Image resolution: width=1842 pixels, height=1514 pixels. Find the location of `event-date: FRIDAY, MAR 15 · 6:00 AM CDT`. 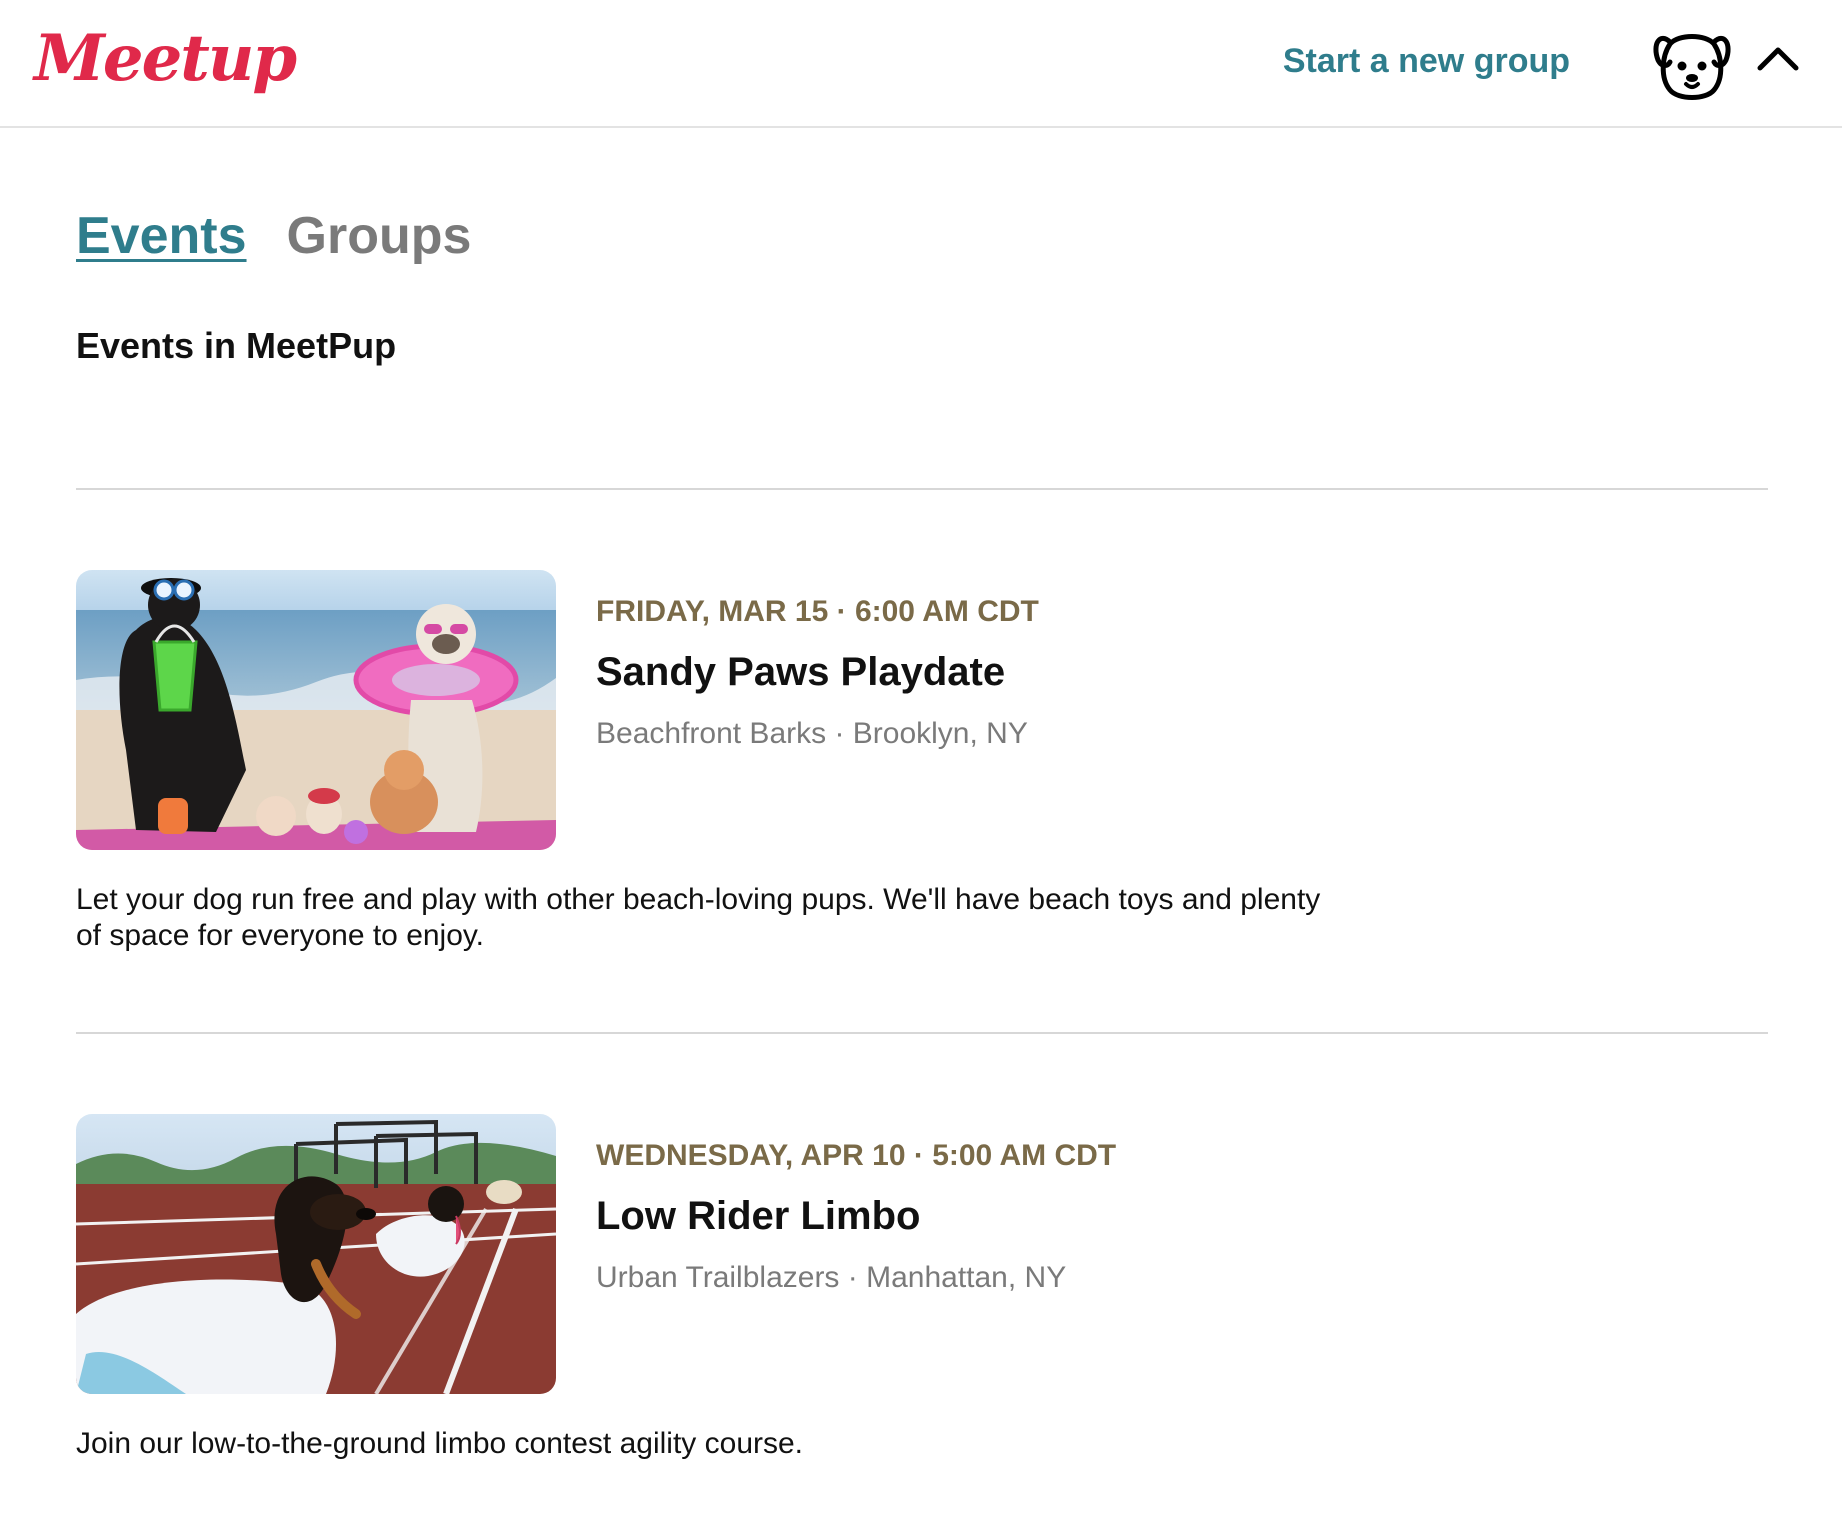

event-date: FRIDAY, MAR 15 · 6:00 AM CDT is located at coordinates (817, 611).